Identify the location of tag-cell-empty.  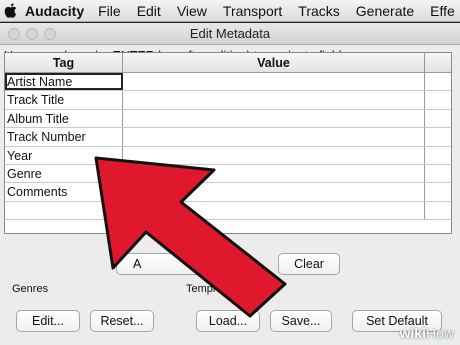
(64, 210).